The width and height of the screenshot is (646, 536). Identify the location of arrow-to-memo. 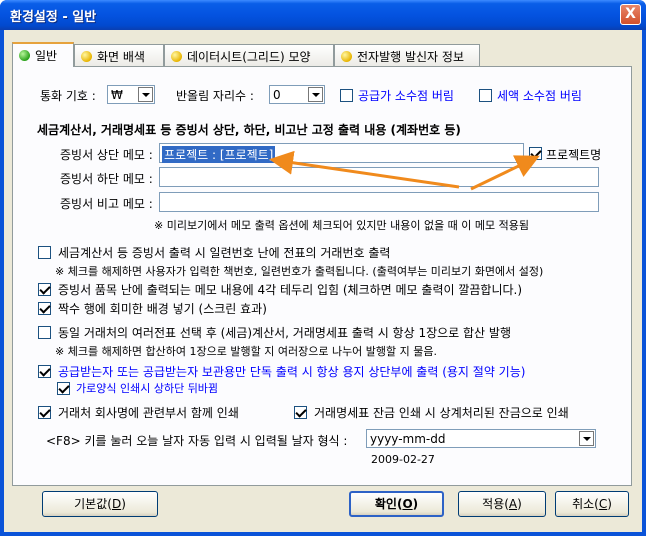
(364, 169).